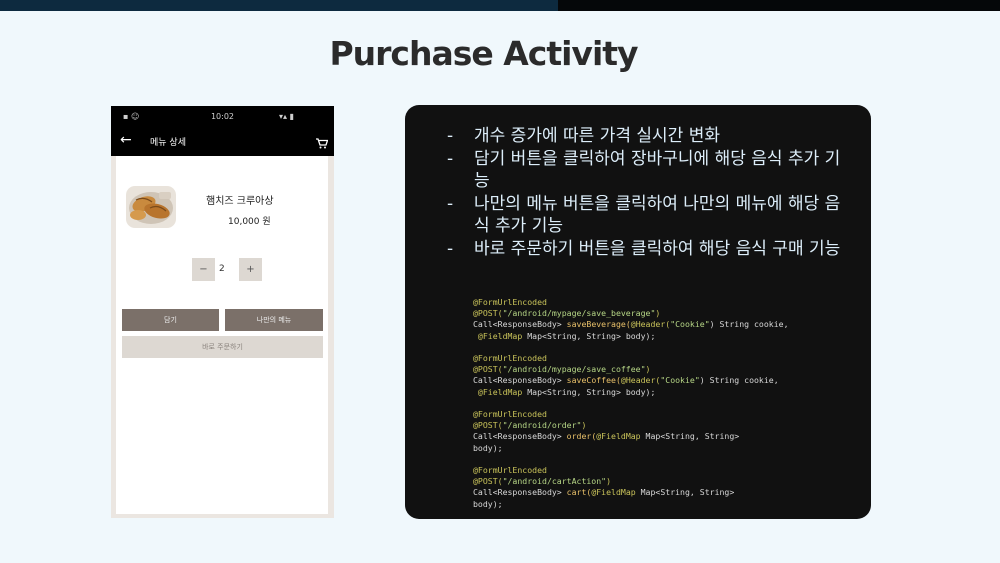 This screenshot has width=1000, height=563. Describe the element at coordinates (126, 140) in the screenshot. I see `back-arrow-icon: ←` at that location.